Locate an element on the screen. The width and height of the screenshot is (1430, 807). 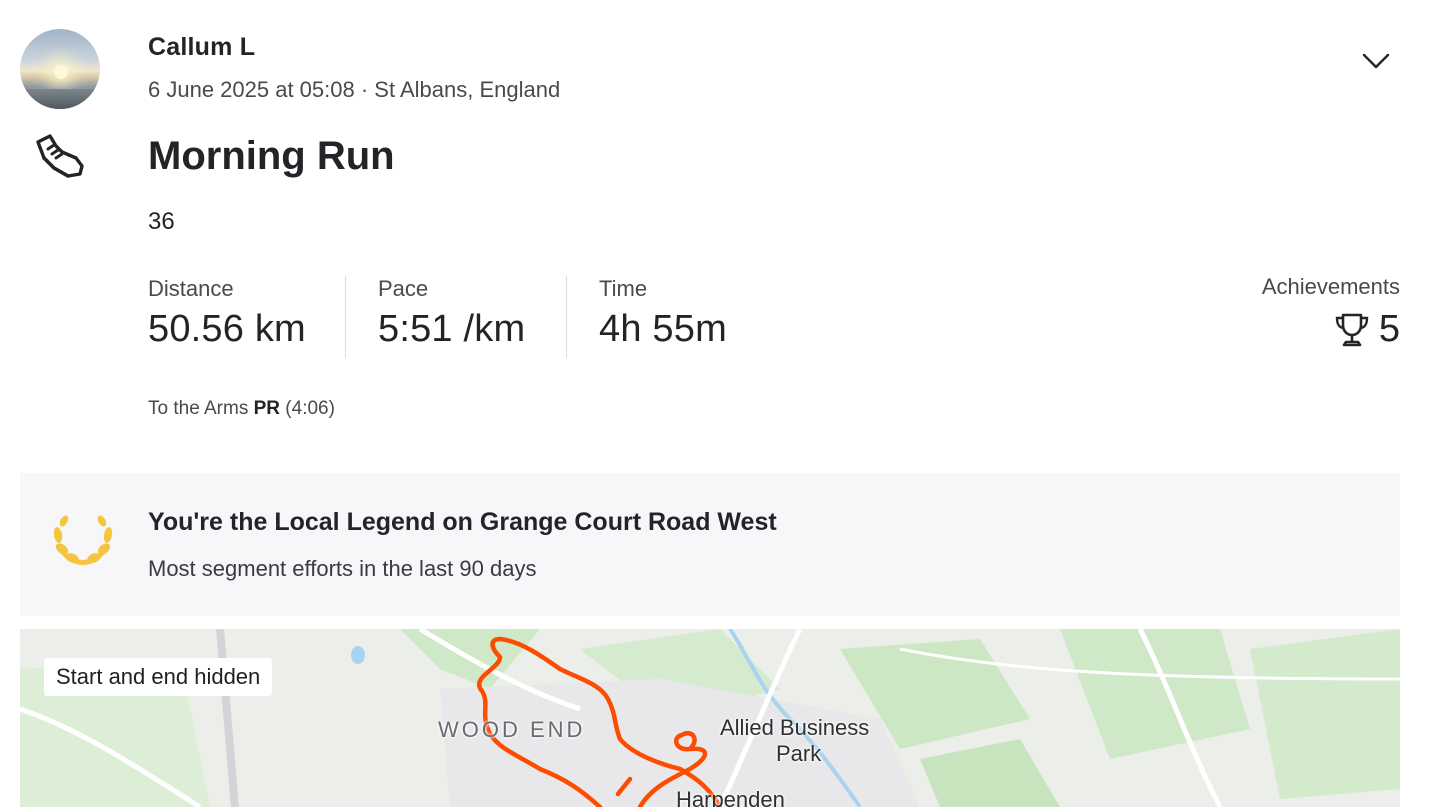
stat-time: Time 4h 55m is located at coordinates (663, 313).